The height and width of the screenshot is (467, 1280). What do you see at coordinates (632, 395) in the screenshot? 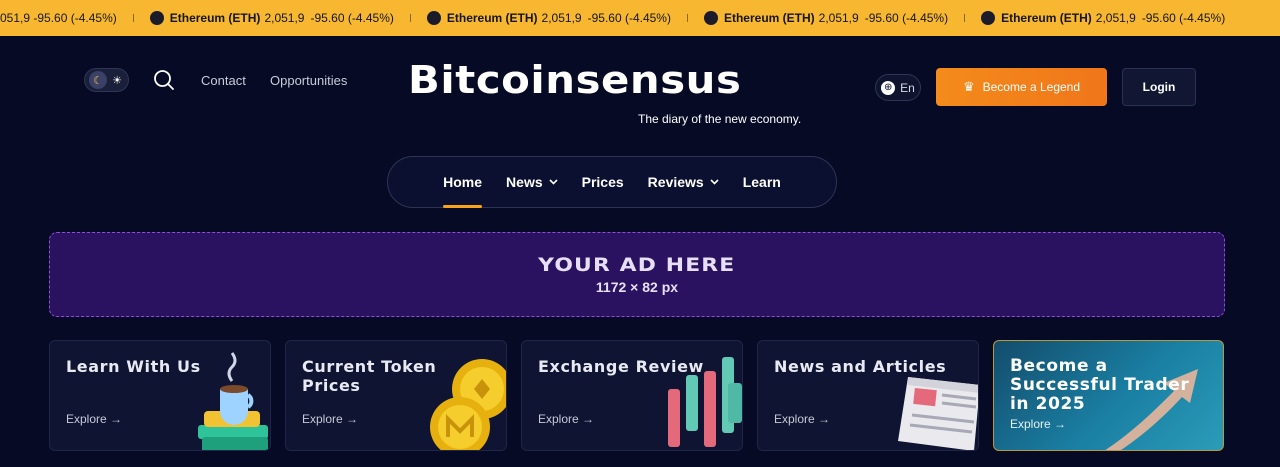
I see `card-exchange-review: Exchange Review Explore →` at bounding box center [632, 395].